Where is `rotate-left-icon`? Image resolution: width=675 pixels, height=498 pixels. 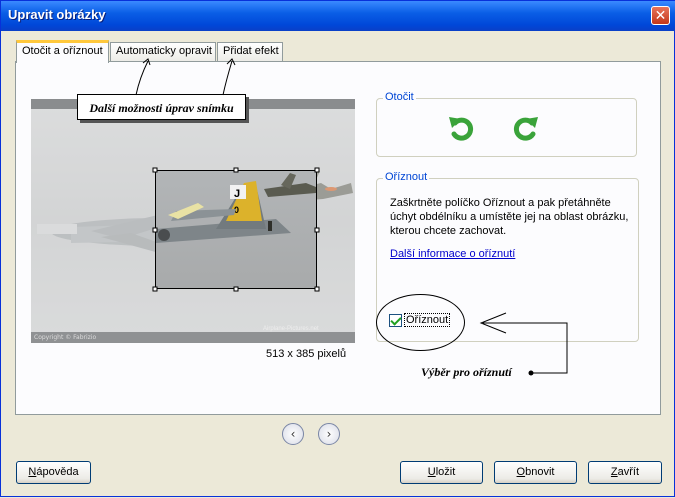
rotate-left-icon is located at coordinates (462, 128).